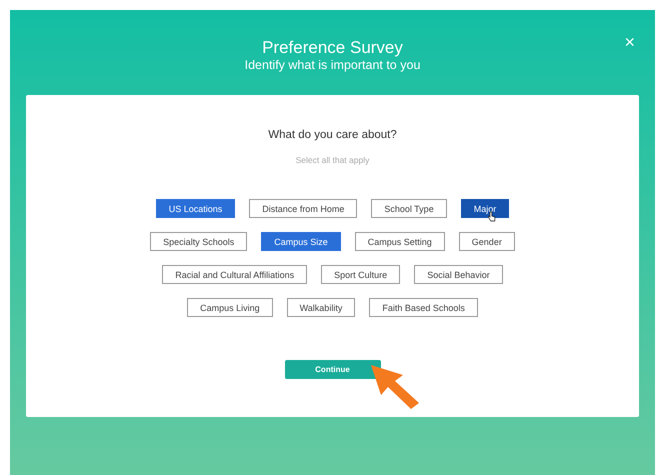 Image resolution: width=658 pixels, height=475 pixels. I want to click on option-chip: Walkability, so click(321, 307).